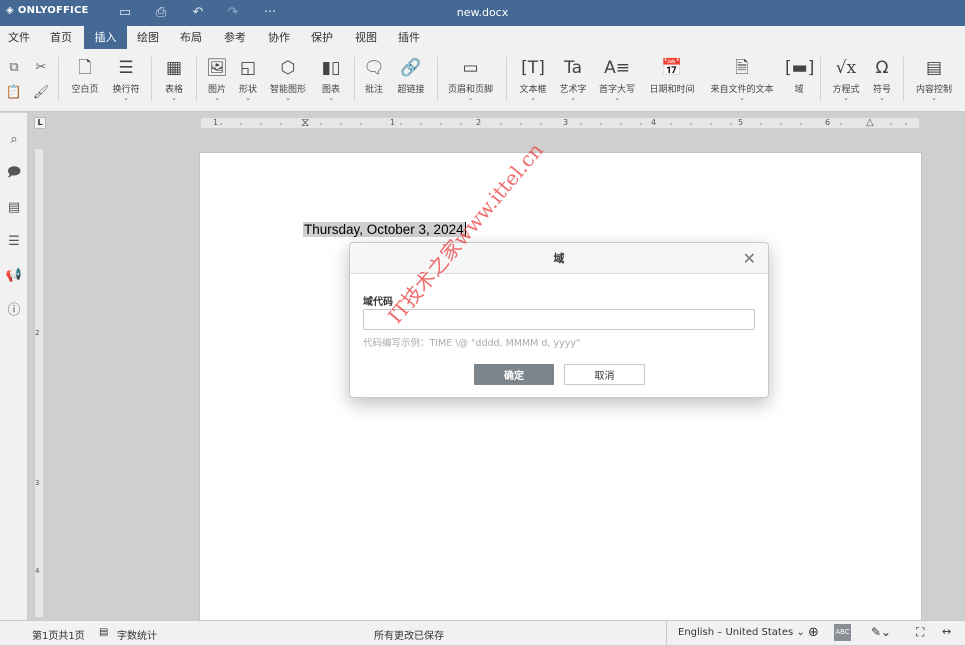 The width and height of the screenshot is (965, 646). I want to click on calendar-clock-icon: 📅, so click(672, 68).